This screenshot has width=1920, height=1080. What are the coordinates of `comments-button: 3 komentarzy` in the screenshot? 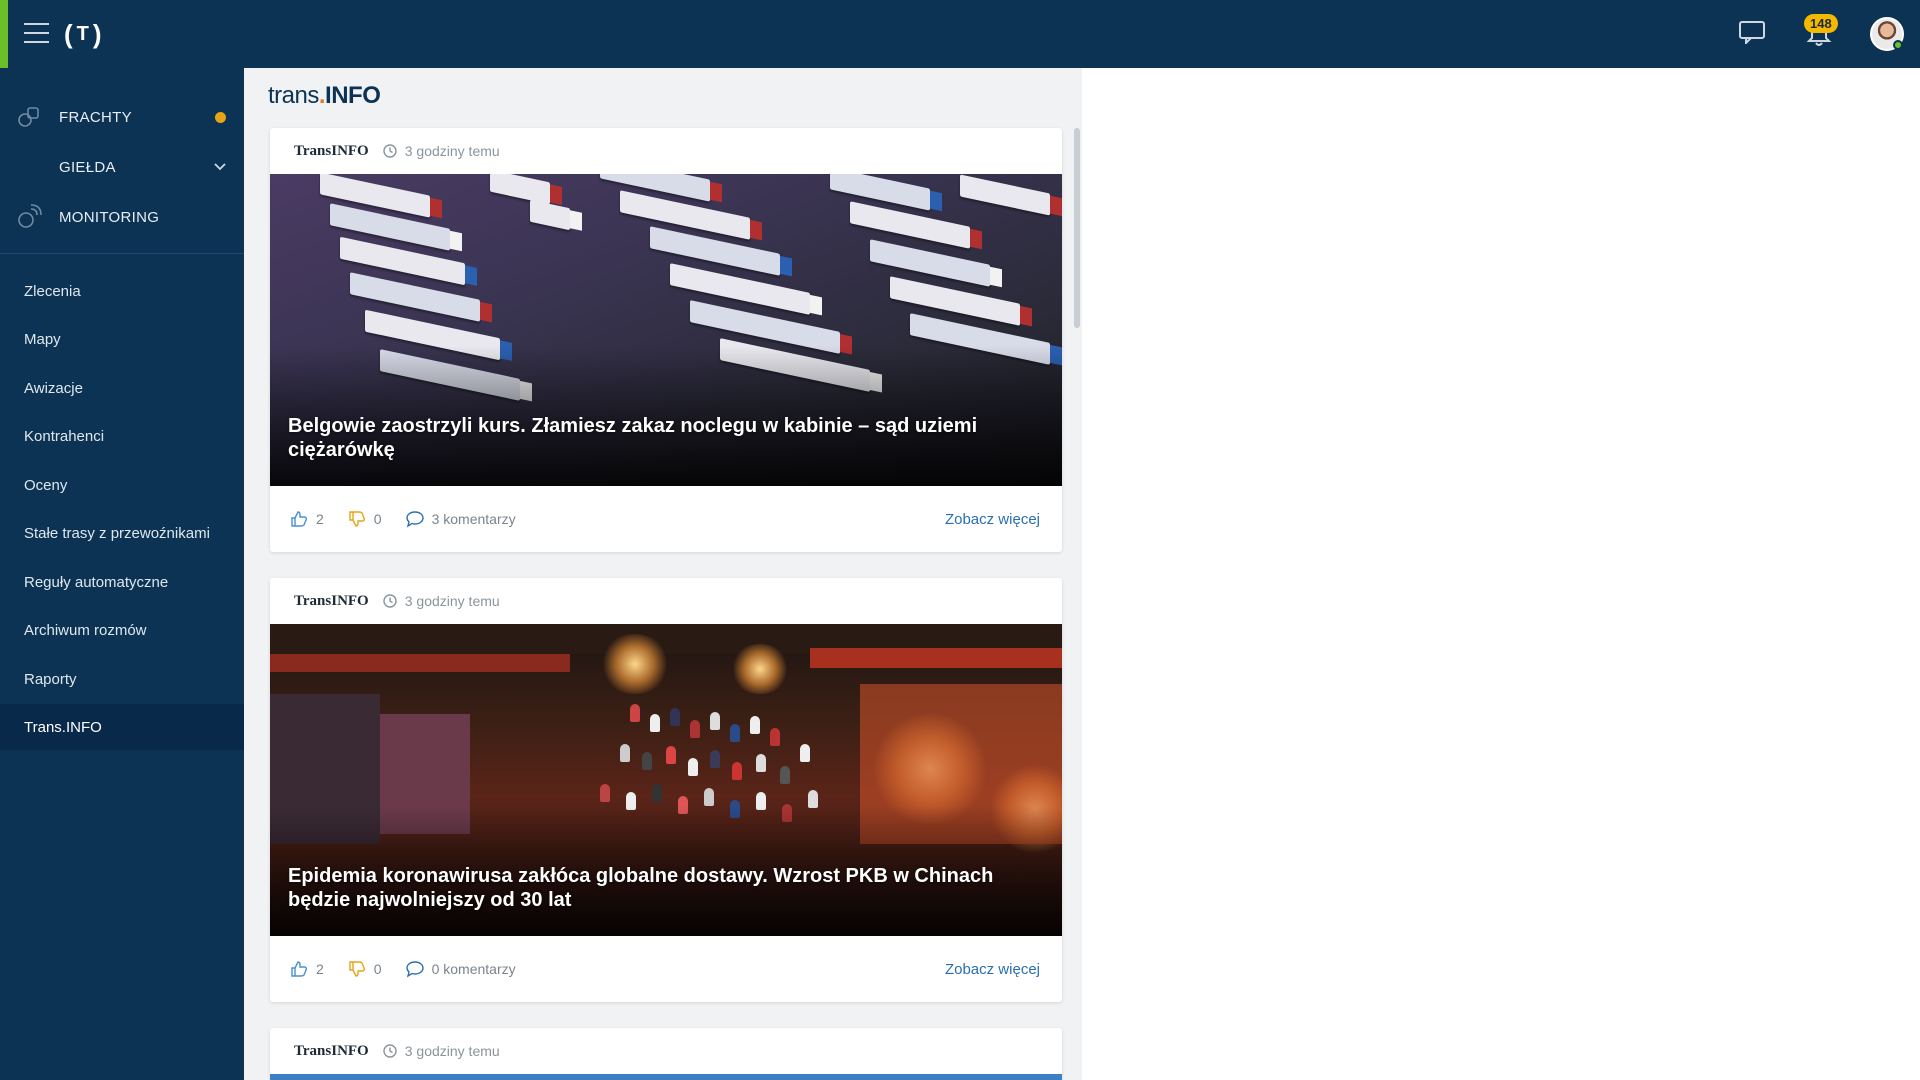 It's located at (460, 519).